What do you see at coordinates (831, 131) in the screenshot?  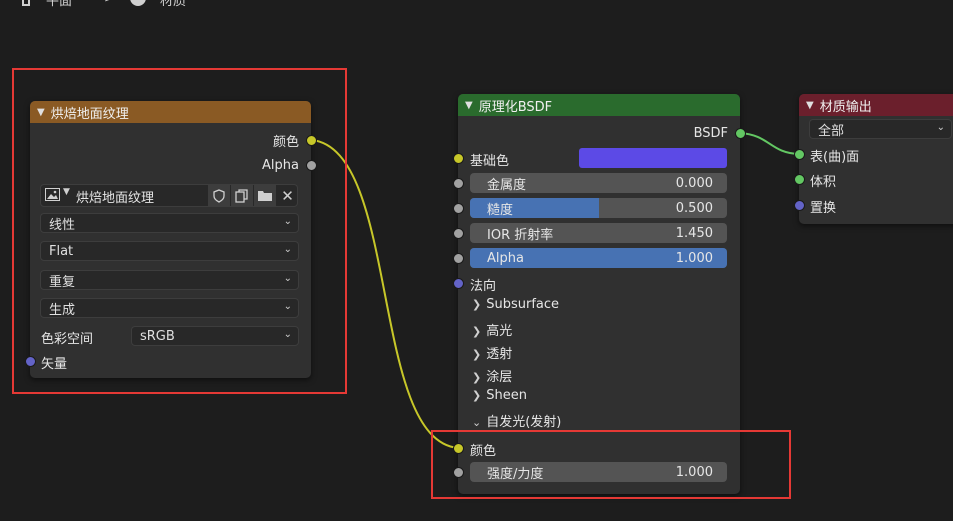 I see `target-value: 全部` at bounding box center [831, 131].